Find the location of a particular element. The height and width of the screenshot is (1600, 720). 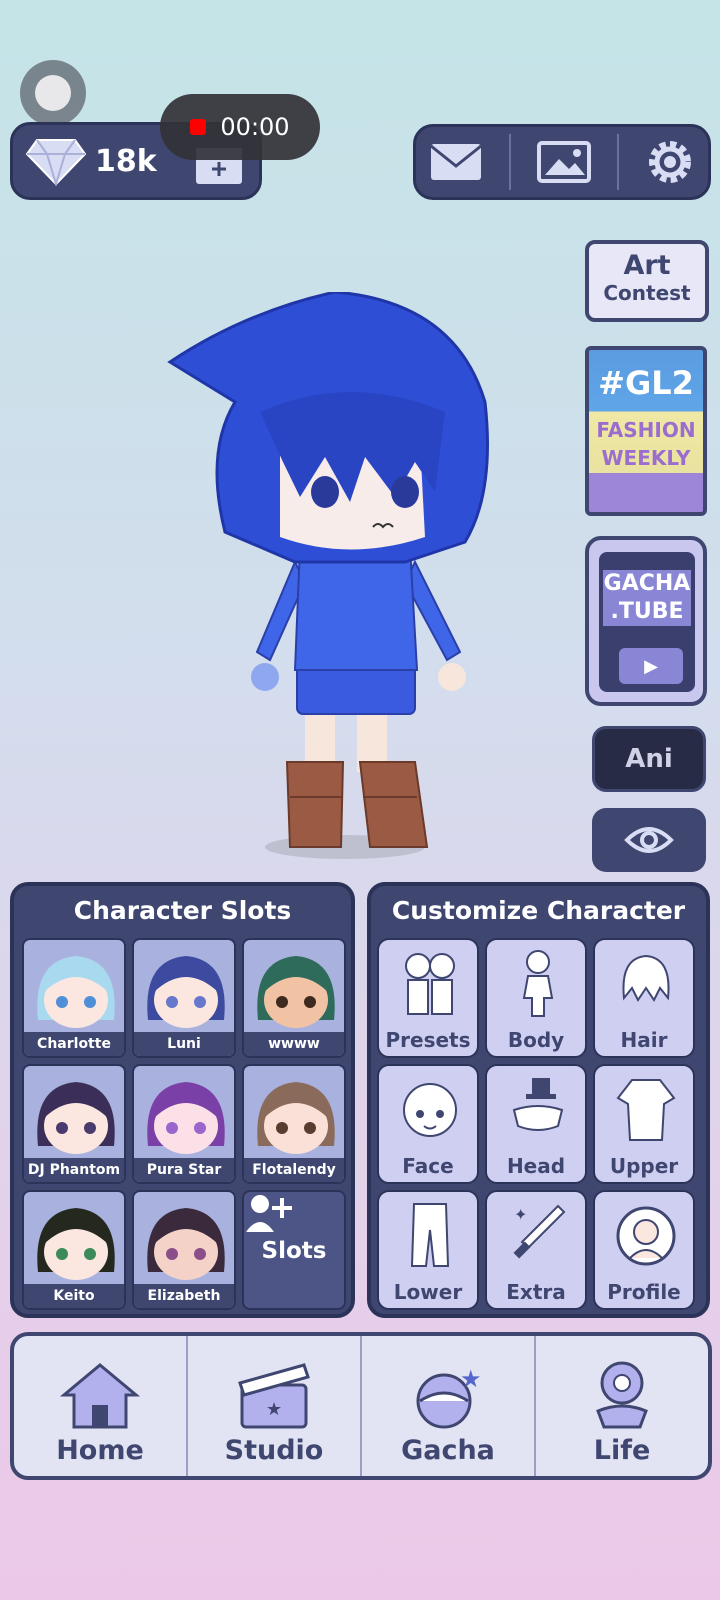

tablet-screen: GACHA .TUBE ▶ is located at coordinates (647, 622).